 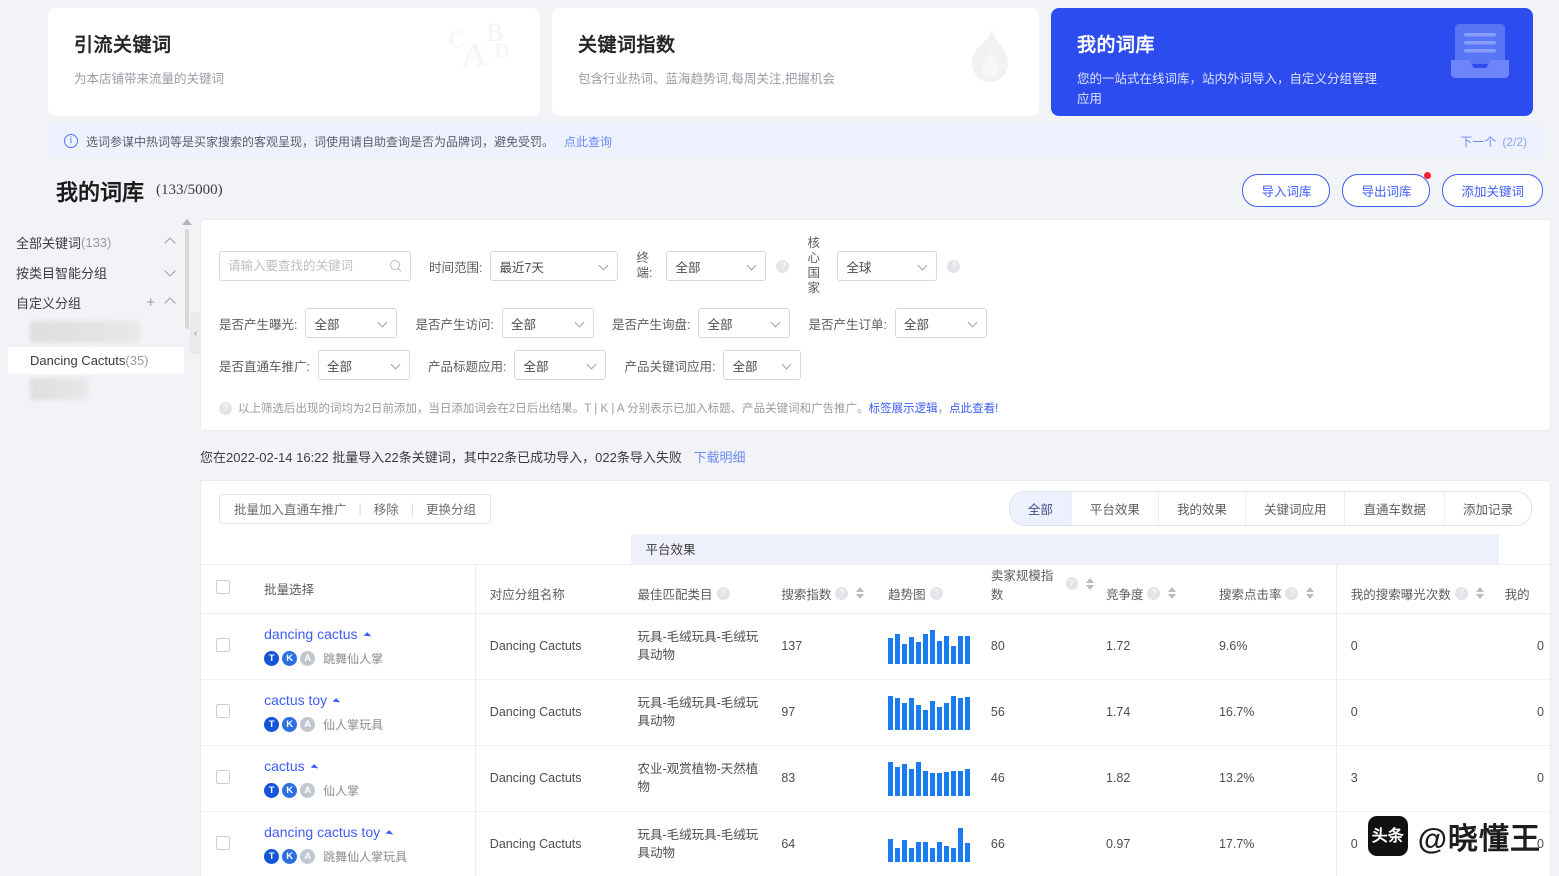 I want to click on help-icon-trend: ?, so click(x=936, y=593).